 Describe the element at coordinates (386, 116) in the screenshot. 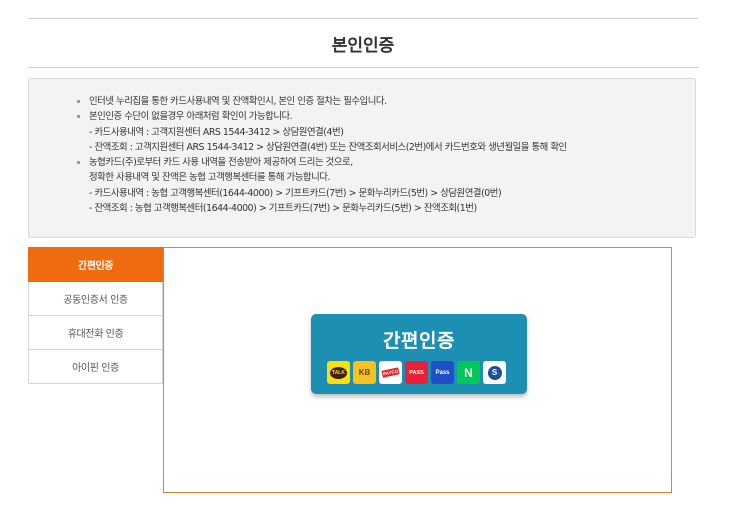

I see `notice-line: 본인인증 수단이 없을경우 아래처럼 확인이 가능합니다.` at that location.